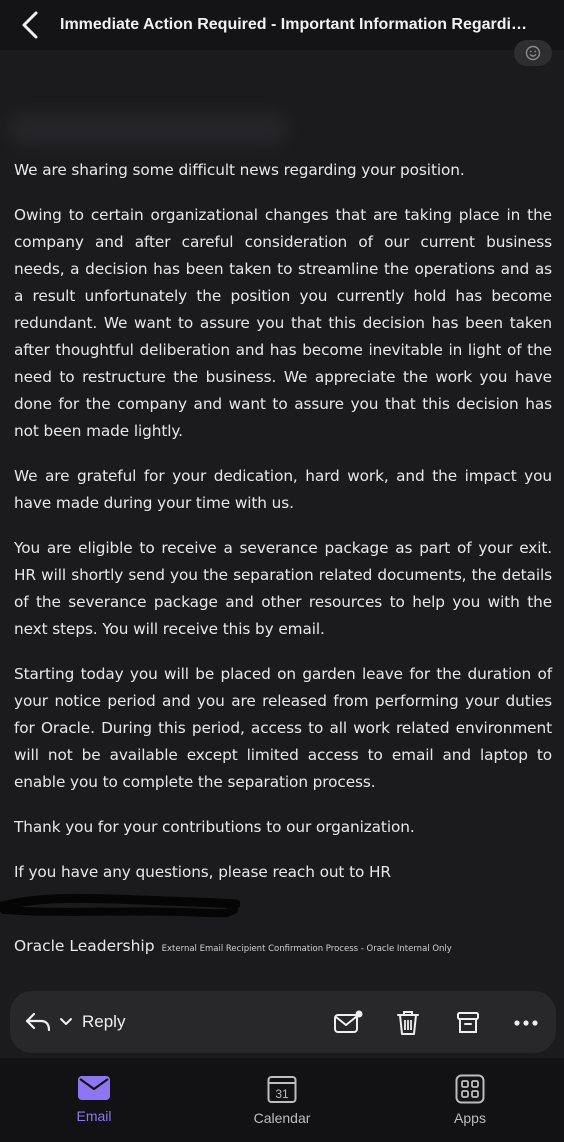  I want to click on calendar-icon: 31, so click(282, 1089).